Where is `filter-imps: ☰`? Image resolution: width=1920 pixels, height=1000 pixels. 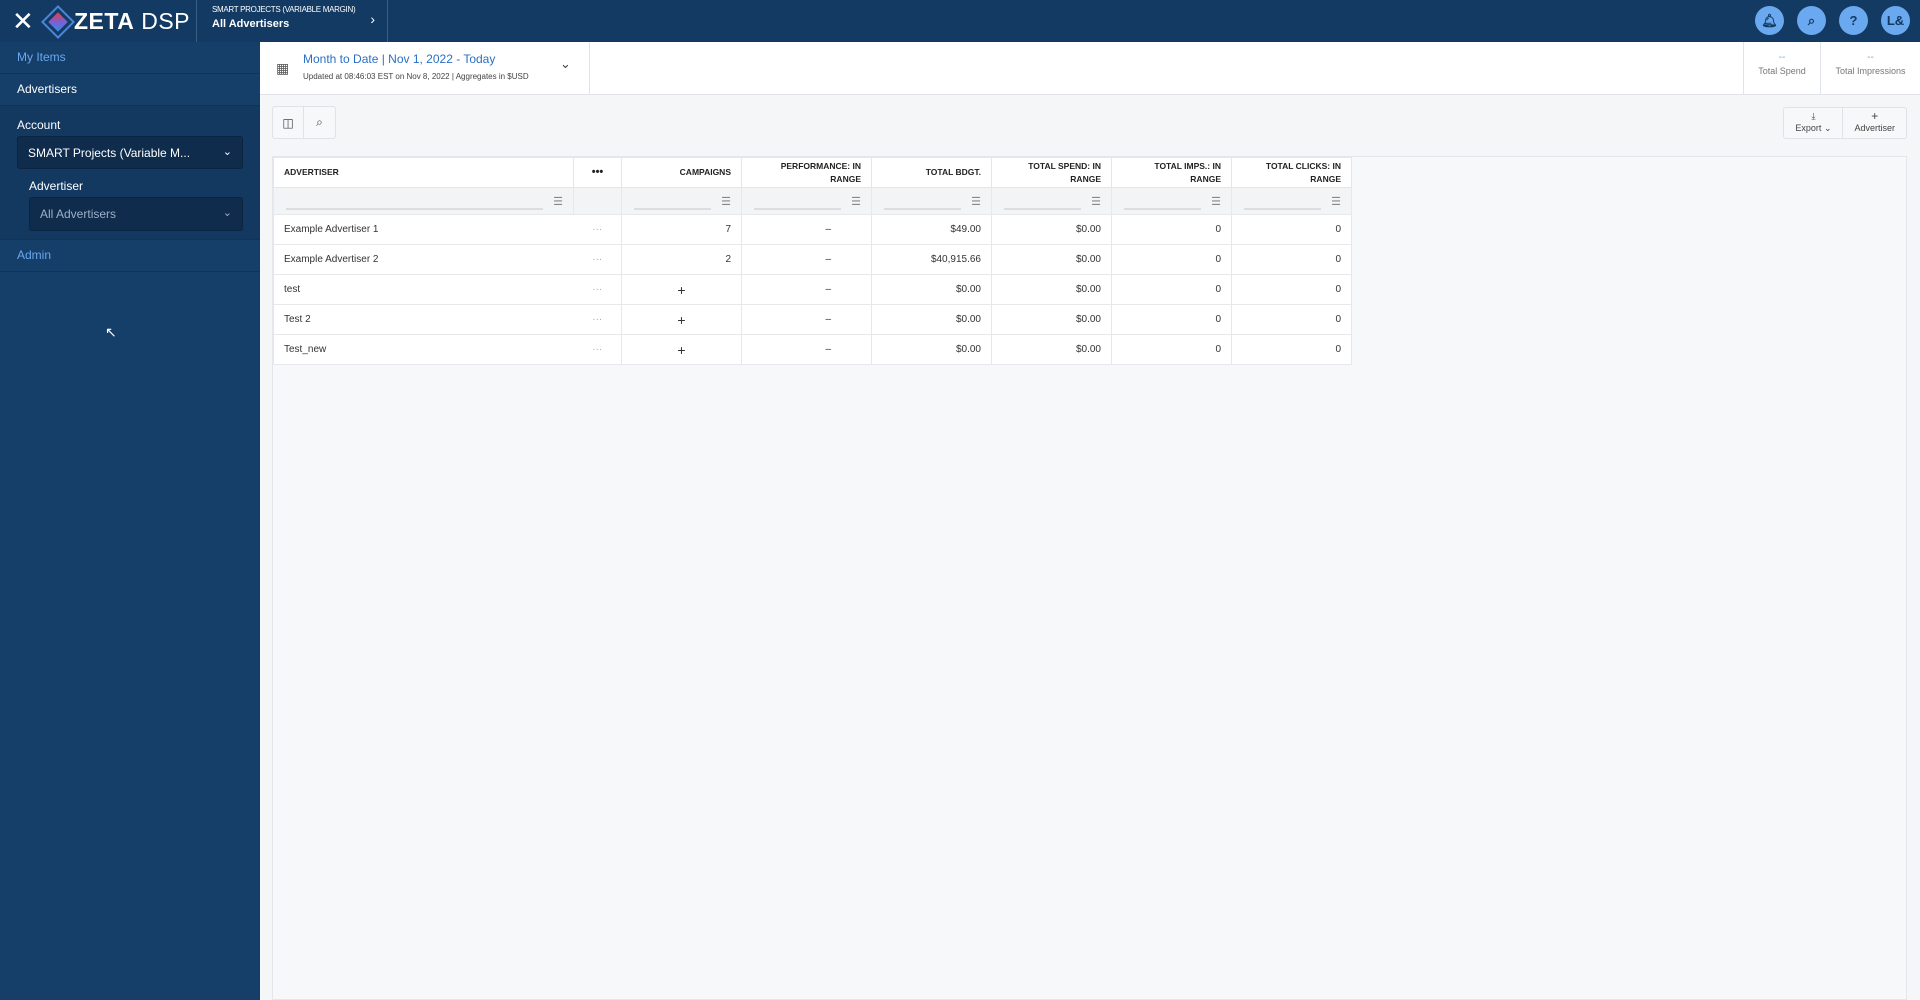 filter-imps: ☰ is located at coordinates (1171, 201).